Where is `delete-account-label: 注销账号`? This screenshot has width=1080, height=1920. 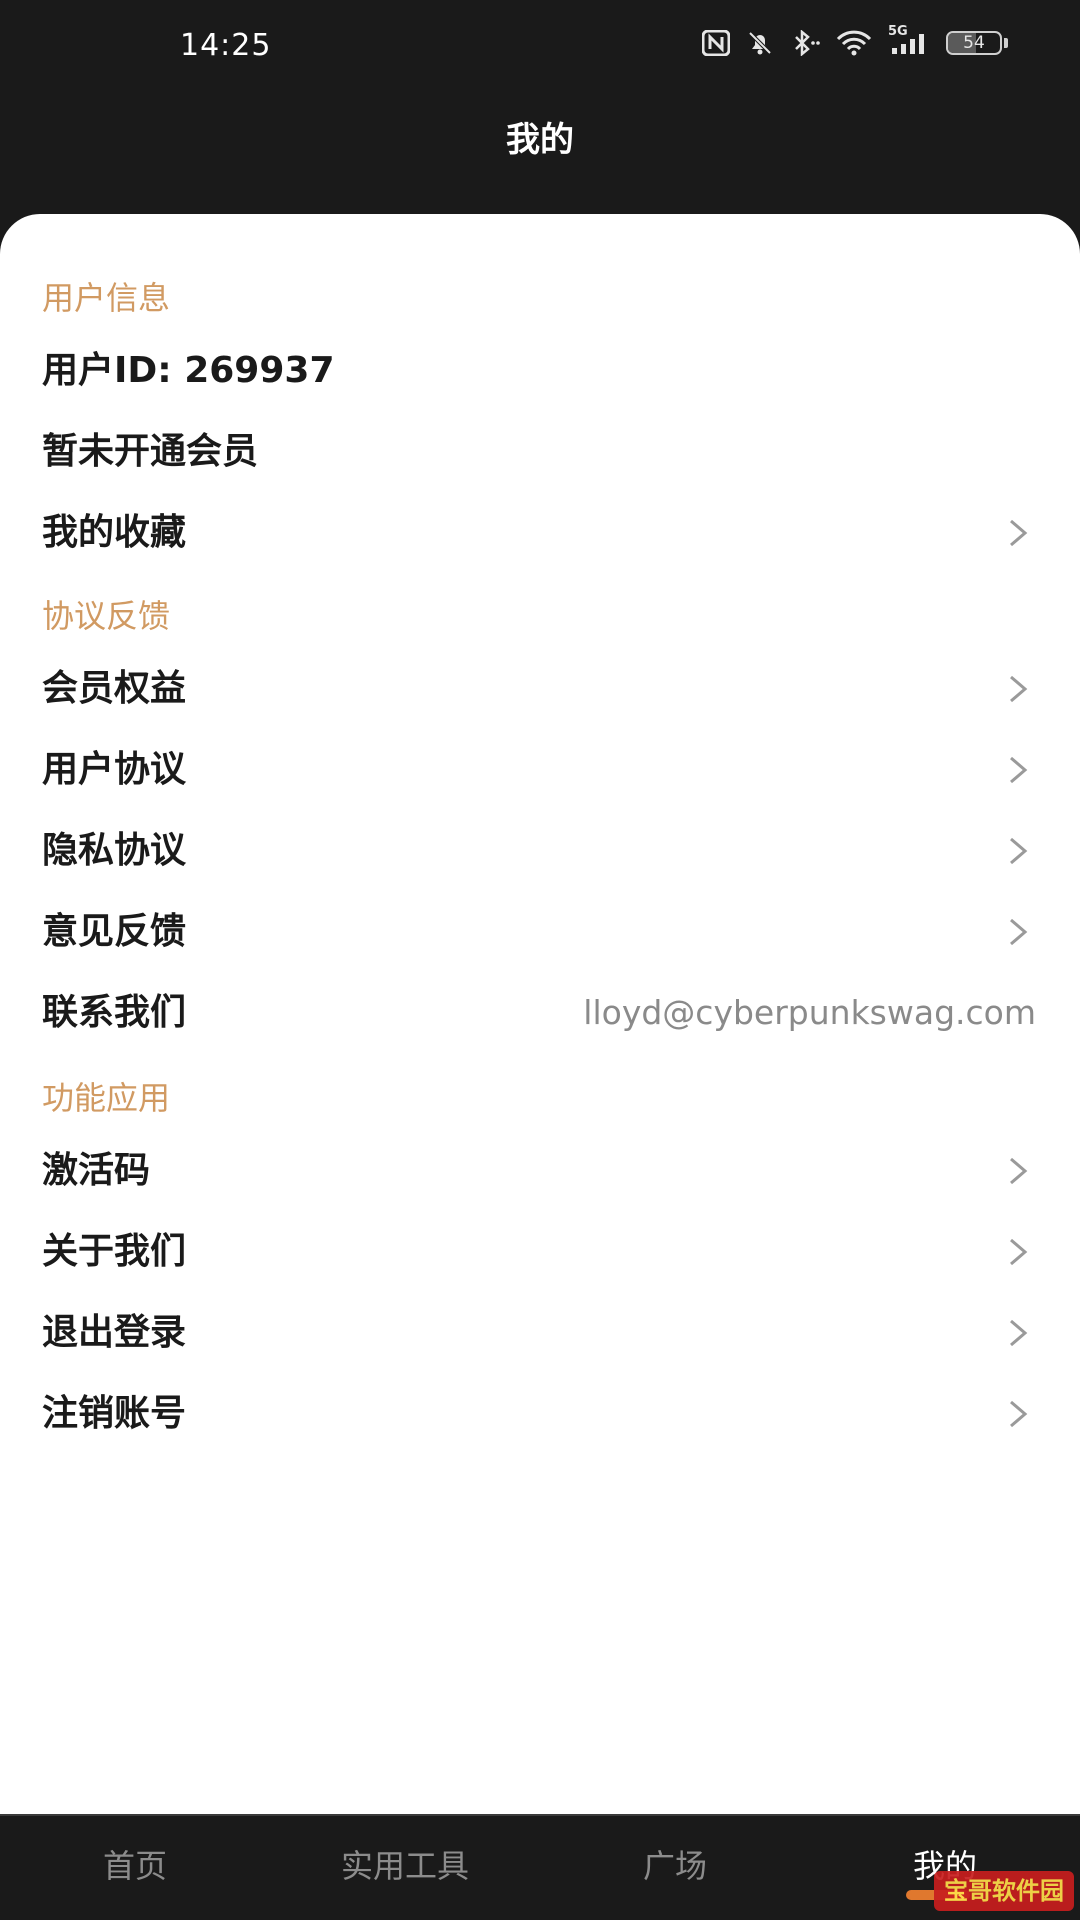 delete-account-label: 注销账号 is located at coordinates (114, 1413).